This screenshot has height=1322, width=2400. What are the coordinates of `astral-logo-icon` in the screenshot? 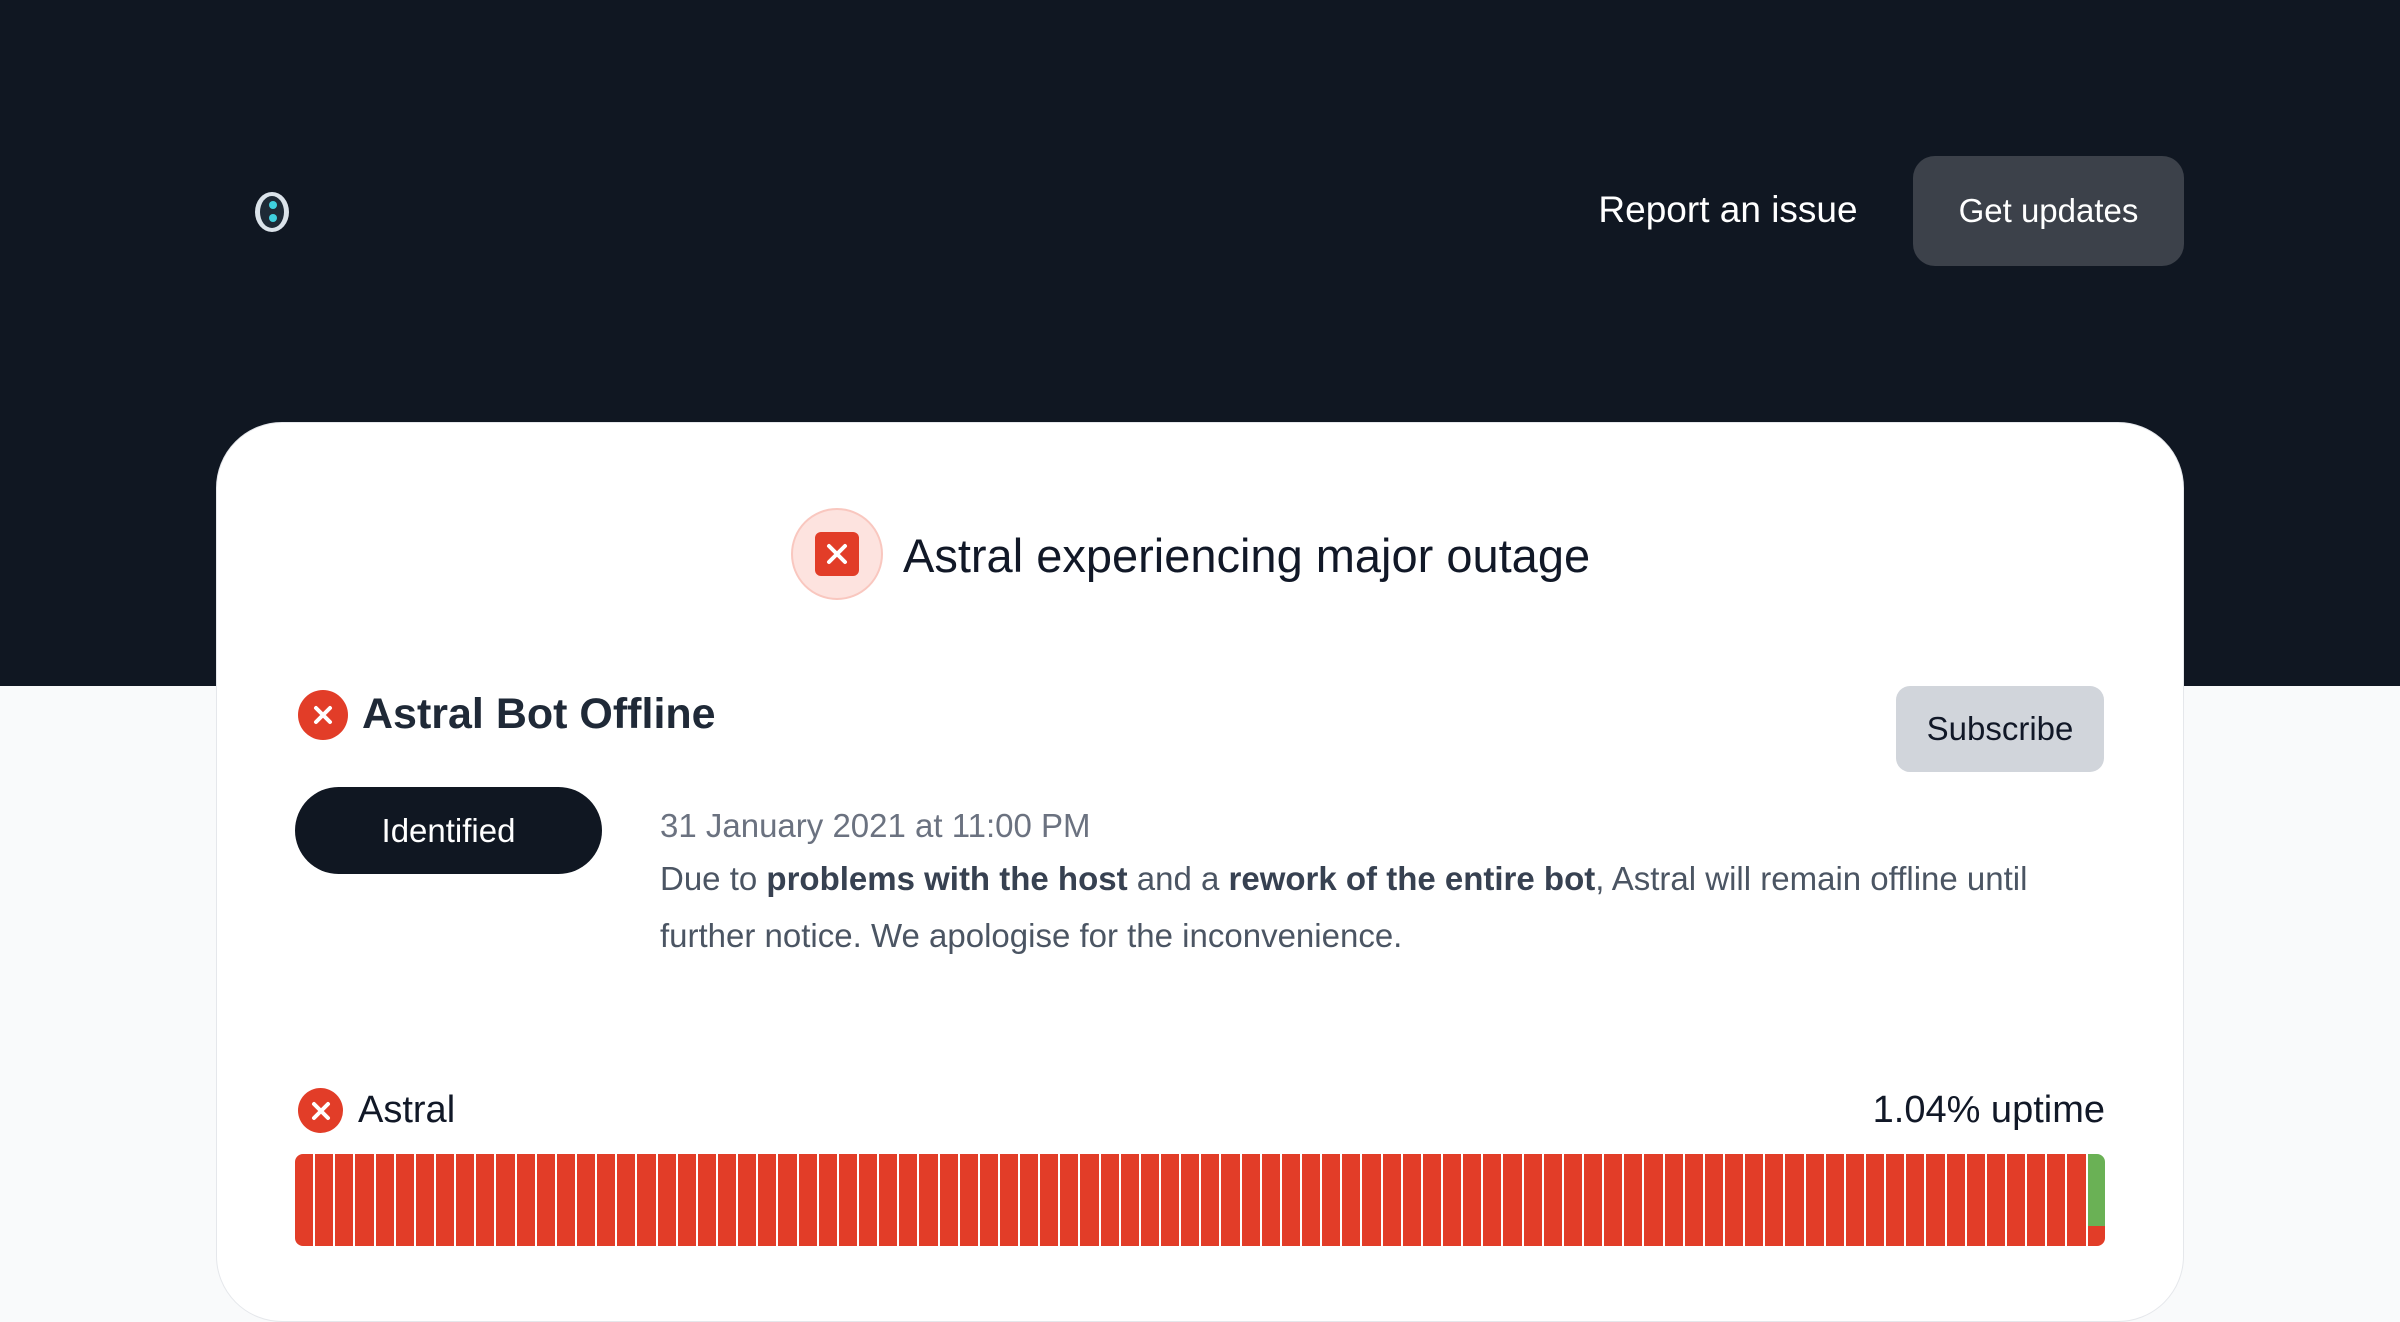 It's located at (272, 212).